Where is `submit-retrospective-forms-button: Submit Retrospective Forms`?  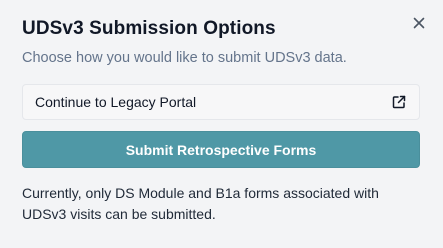 submit-retrospective-forms-button: Submit Retrospective Forms is located at coordinates (221, 149).